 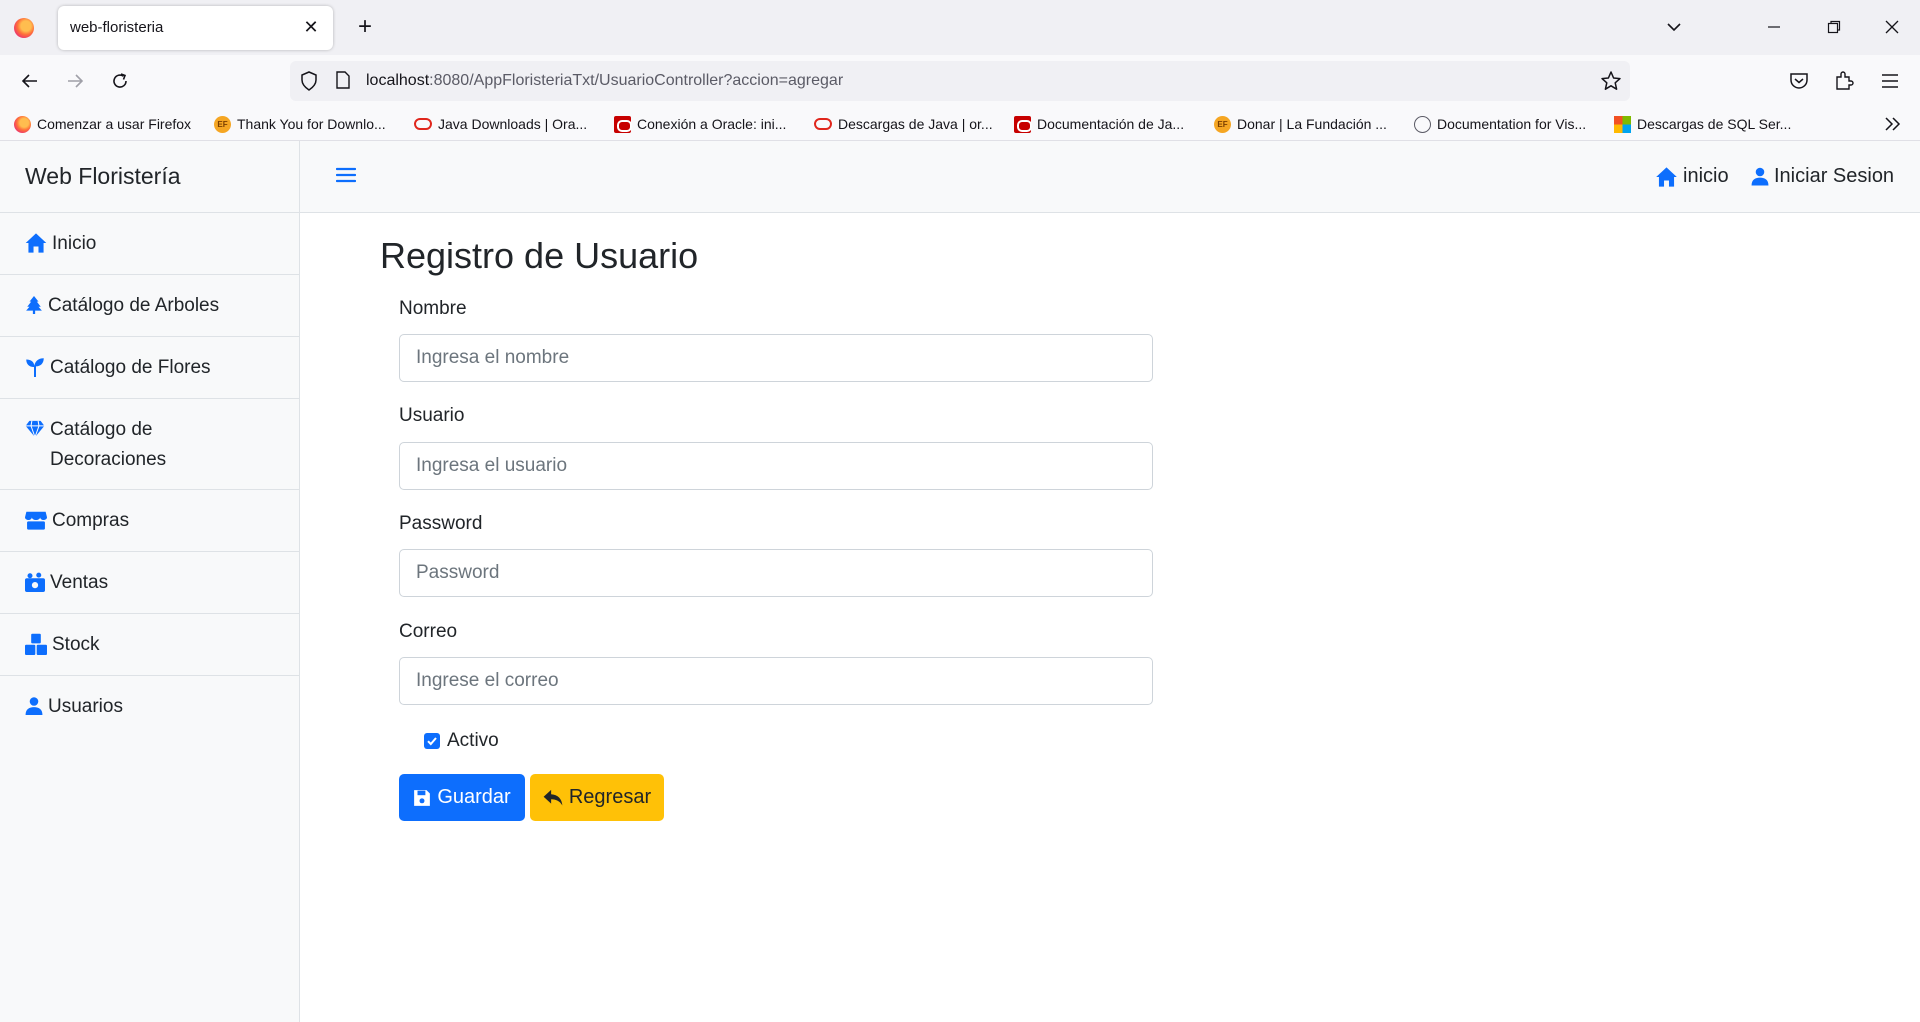 I want to click on checkmark-icon, so click(x=432, y=741).